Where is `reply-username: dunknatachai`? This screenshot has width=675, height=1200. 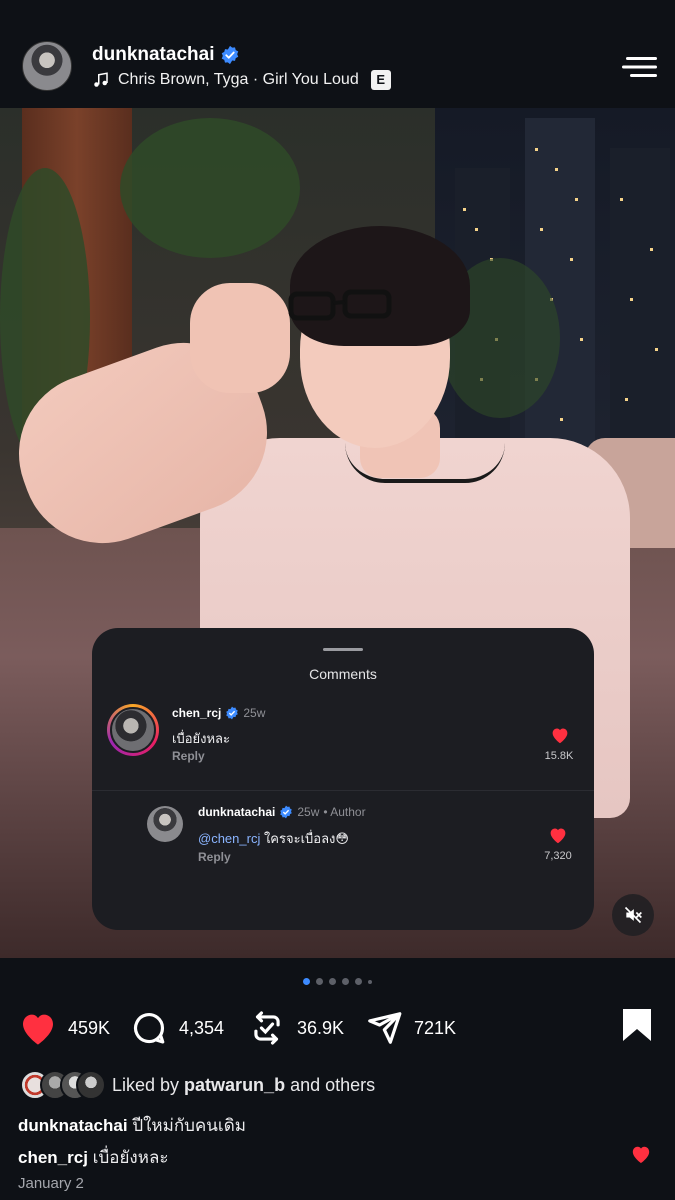
reply-username: dunknatachai is located at coordinates (236, 812).